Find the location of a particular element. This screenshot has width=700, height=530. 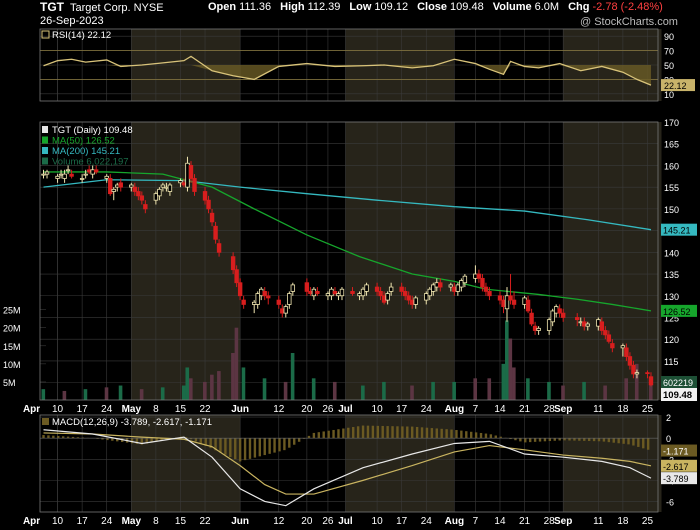

price-legend-label: Volume 6,022,197 is located at coordinates (90, 162).